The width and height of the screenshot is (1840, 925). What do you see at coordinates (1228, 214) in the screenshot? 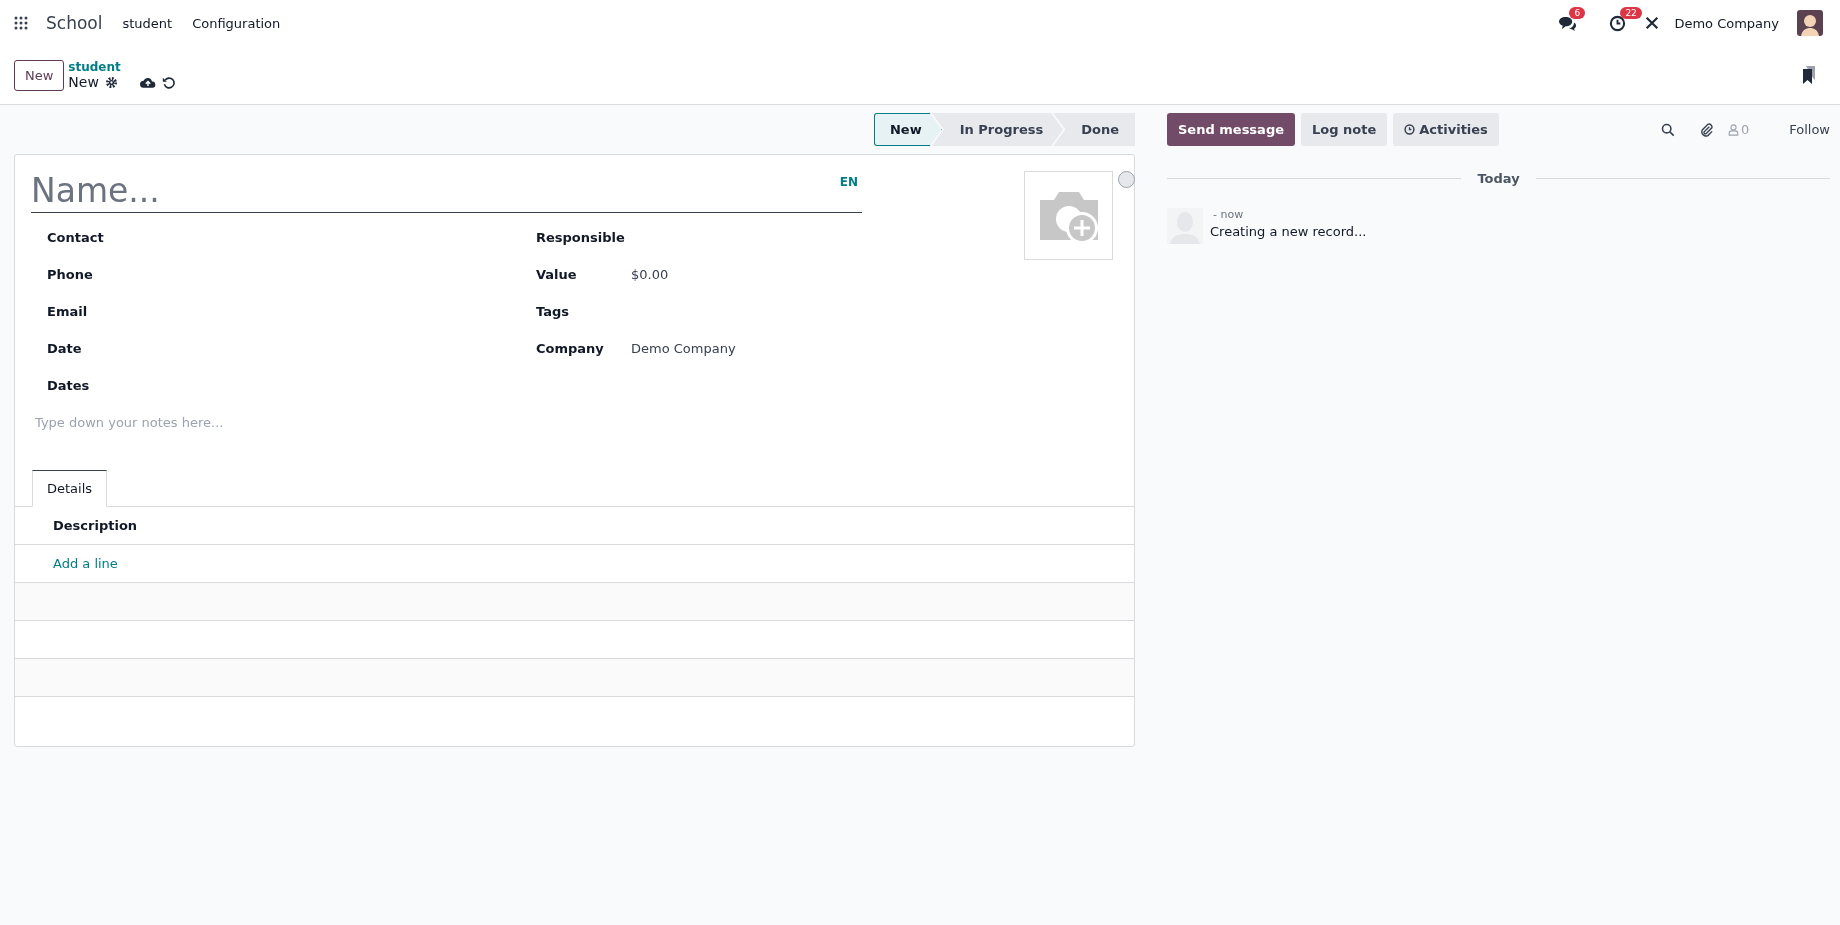
I see `message-time: - now` at bounding box center [1228, 214].